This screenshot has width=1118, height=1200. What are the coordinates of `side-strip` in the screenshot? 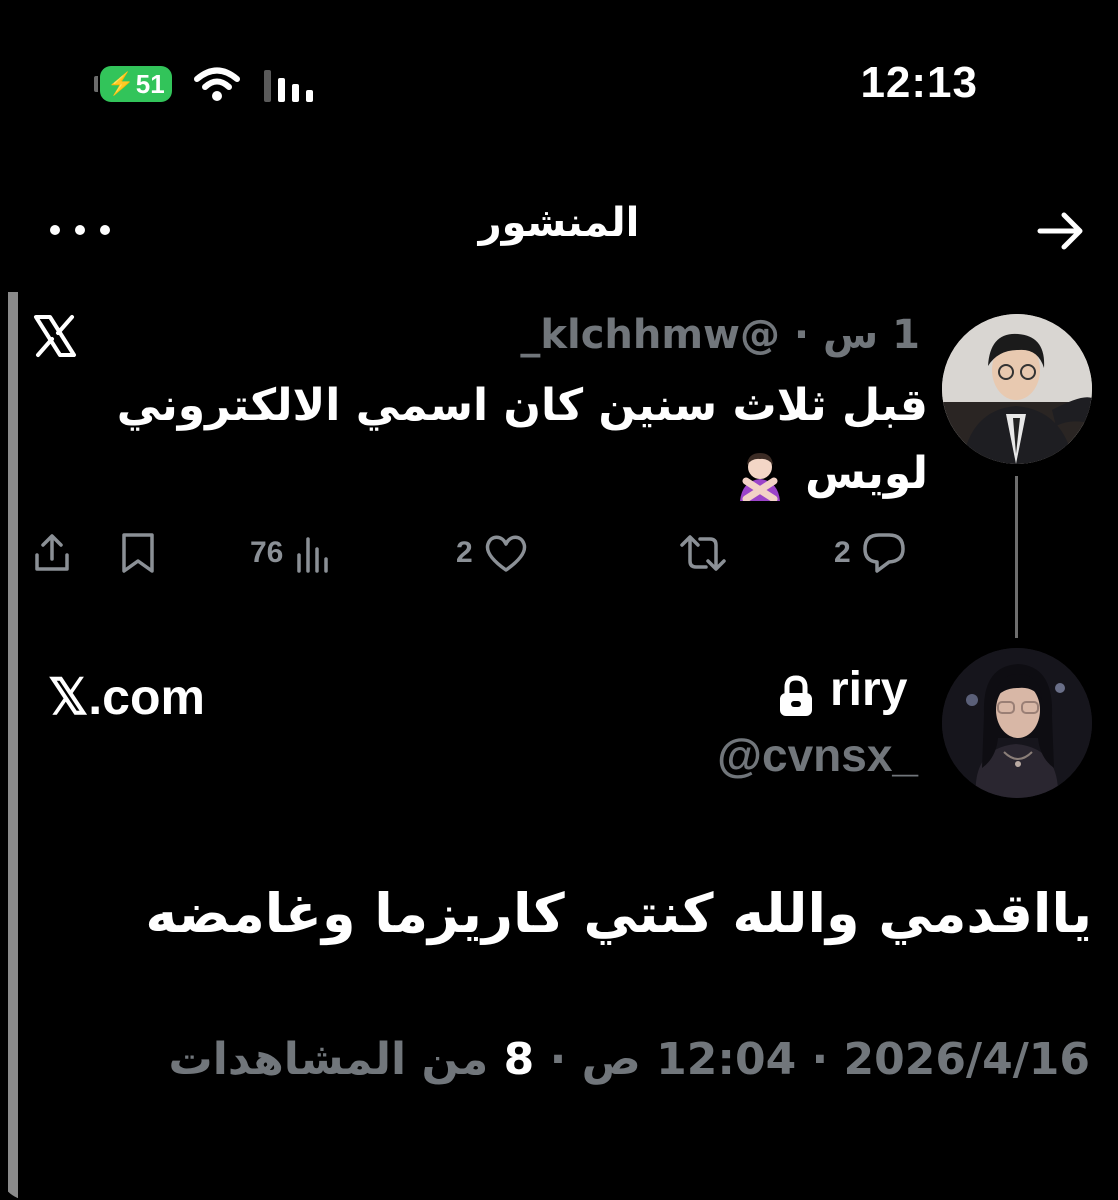 It's located at (13, 746).